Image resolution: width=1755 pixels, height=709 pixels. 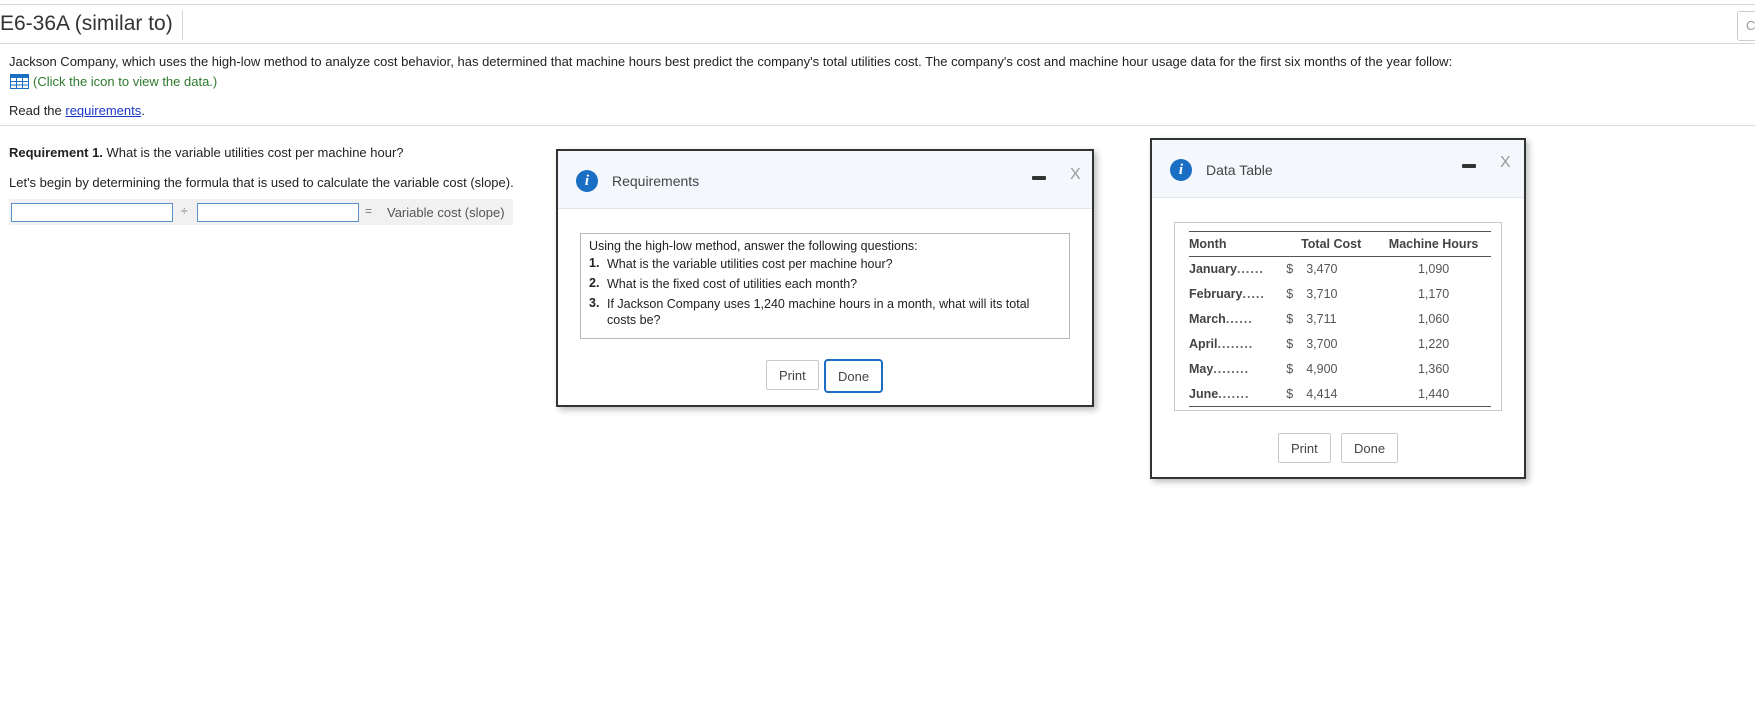 I want to click on table-header-row: Month Total Cost Machine Hours, so click(x=1340, y=244).